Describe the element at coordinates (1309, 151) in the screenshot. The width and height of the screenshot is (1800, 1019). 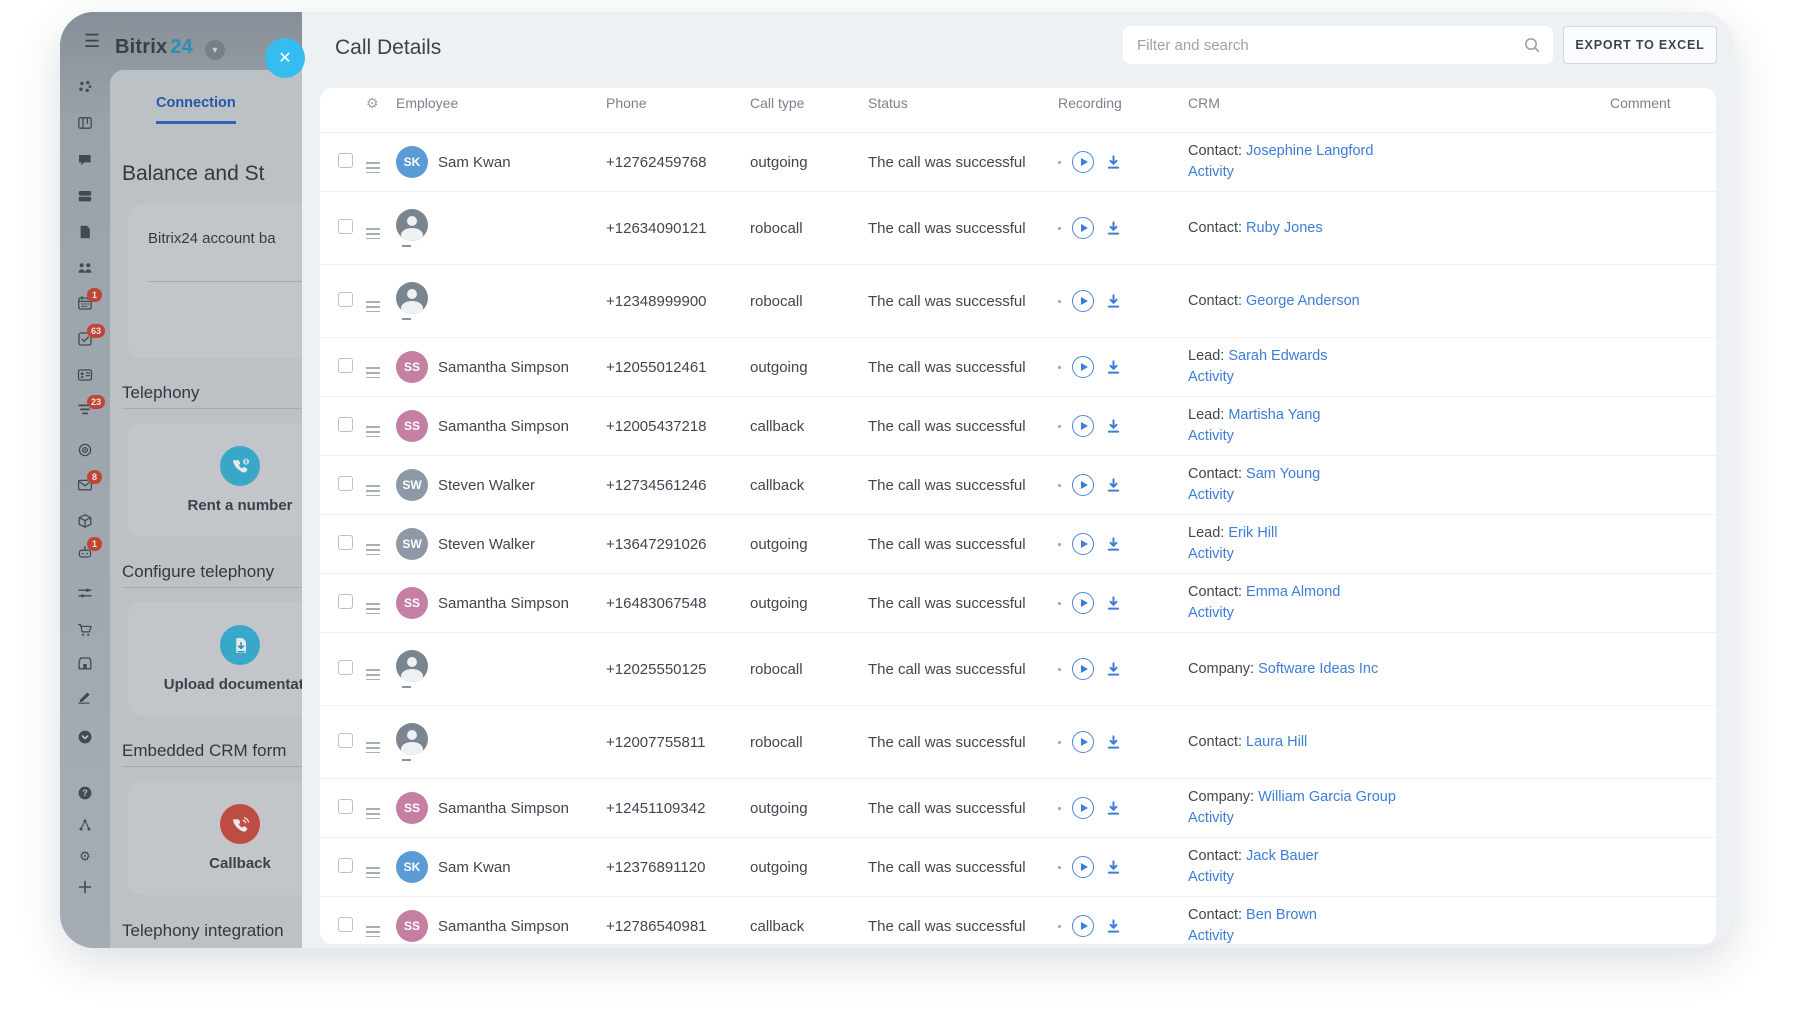
I see `crm-entity-link: Josephine Langford` at that location.